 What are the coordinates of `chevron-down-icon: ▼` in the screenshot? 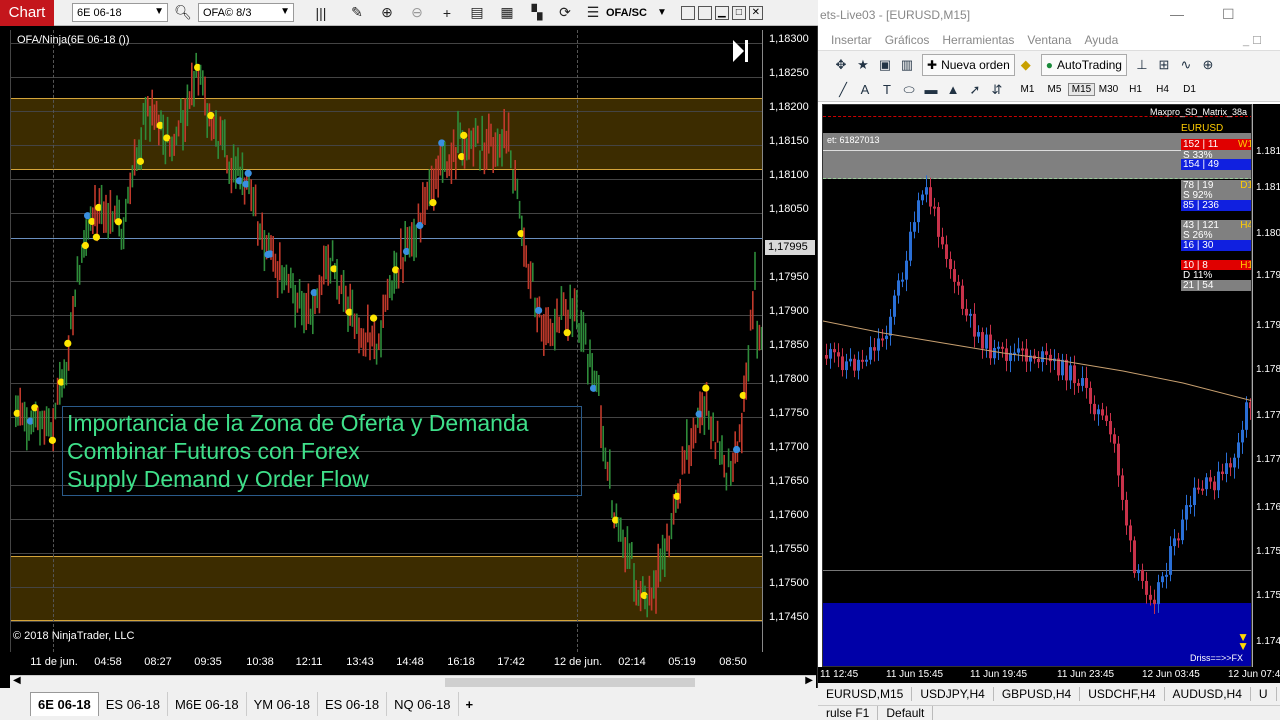 It's located at (662, 12).